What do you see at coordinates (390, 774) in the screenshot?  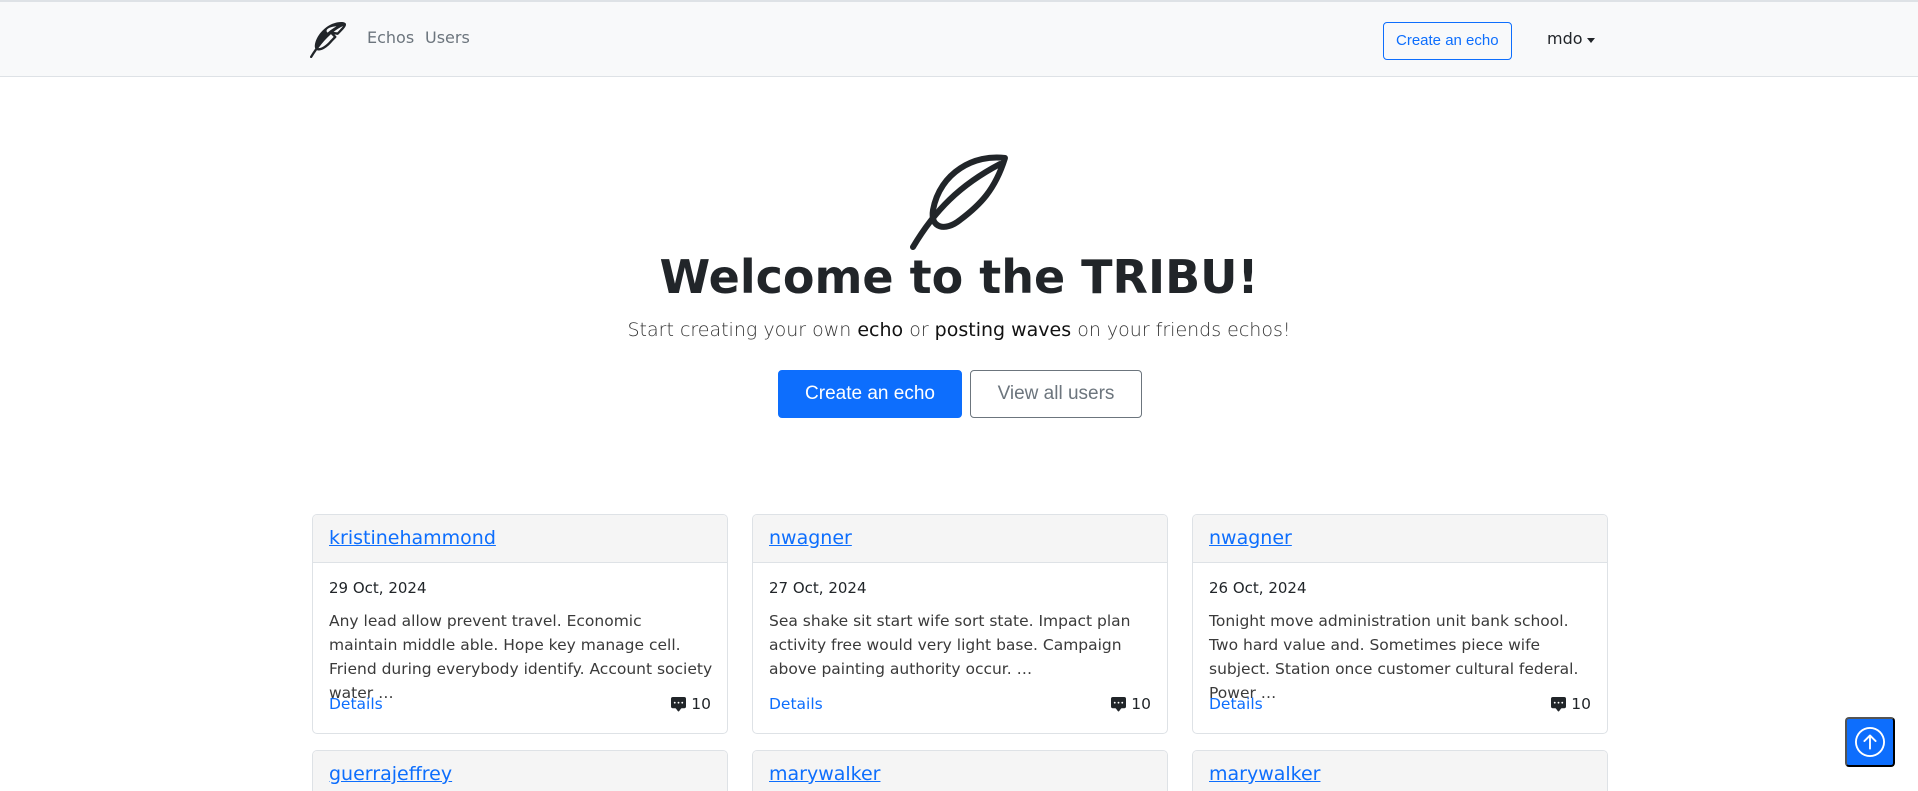 I see `echo-author-link: guerrajeffrey` at bounding box center [390, 774].